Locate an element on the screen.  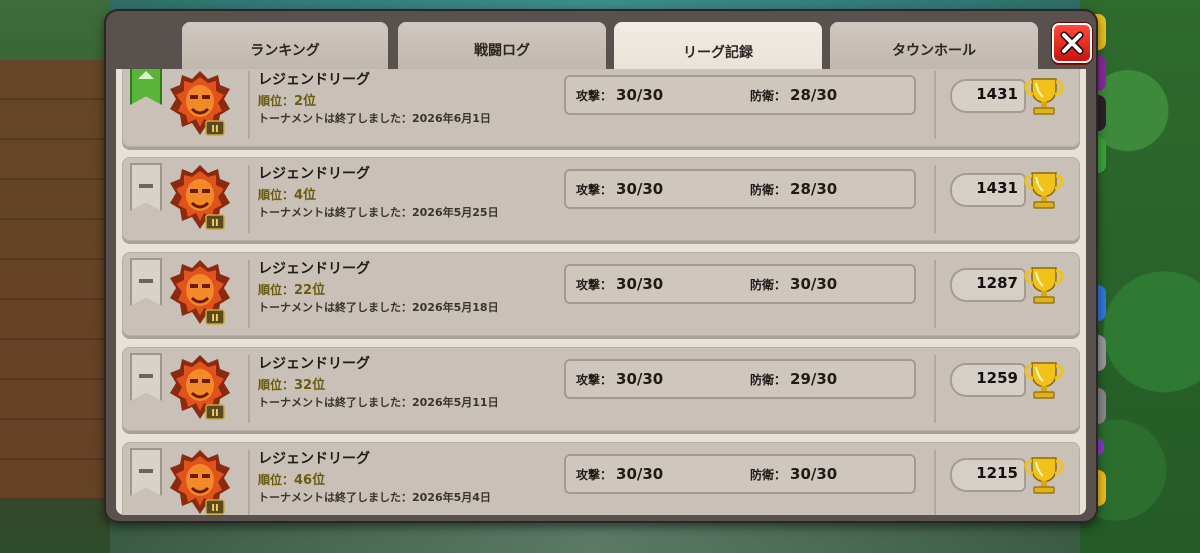
defense-value: 28/30 is located at coordinates (814, 189).